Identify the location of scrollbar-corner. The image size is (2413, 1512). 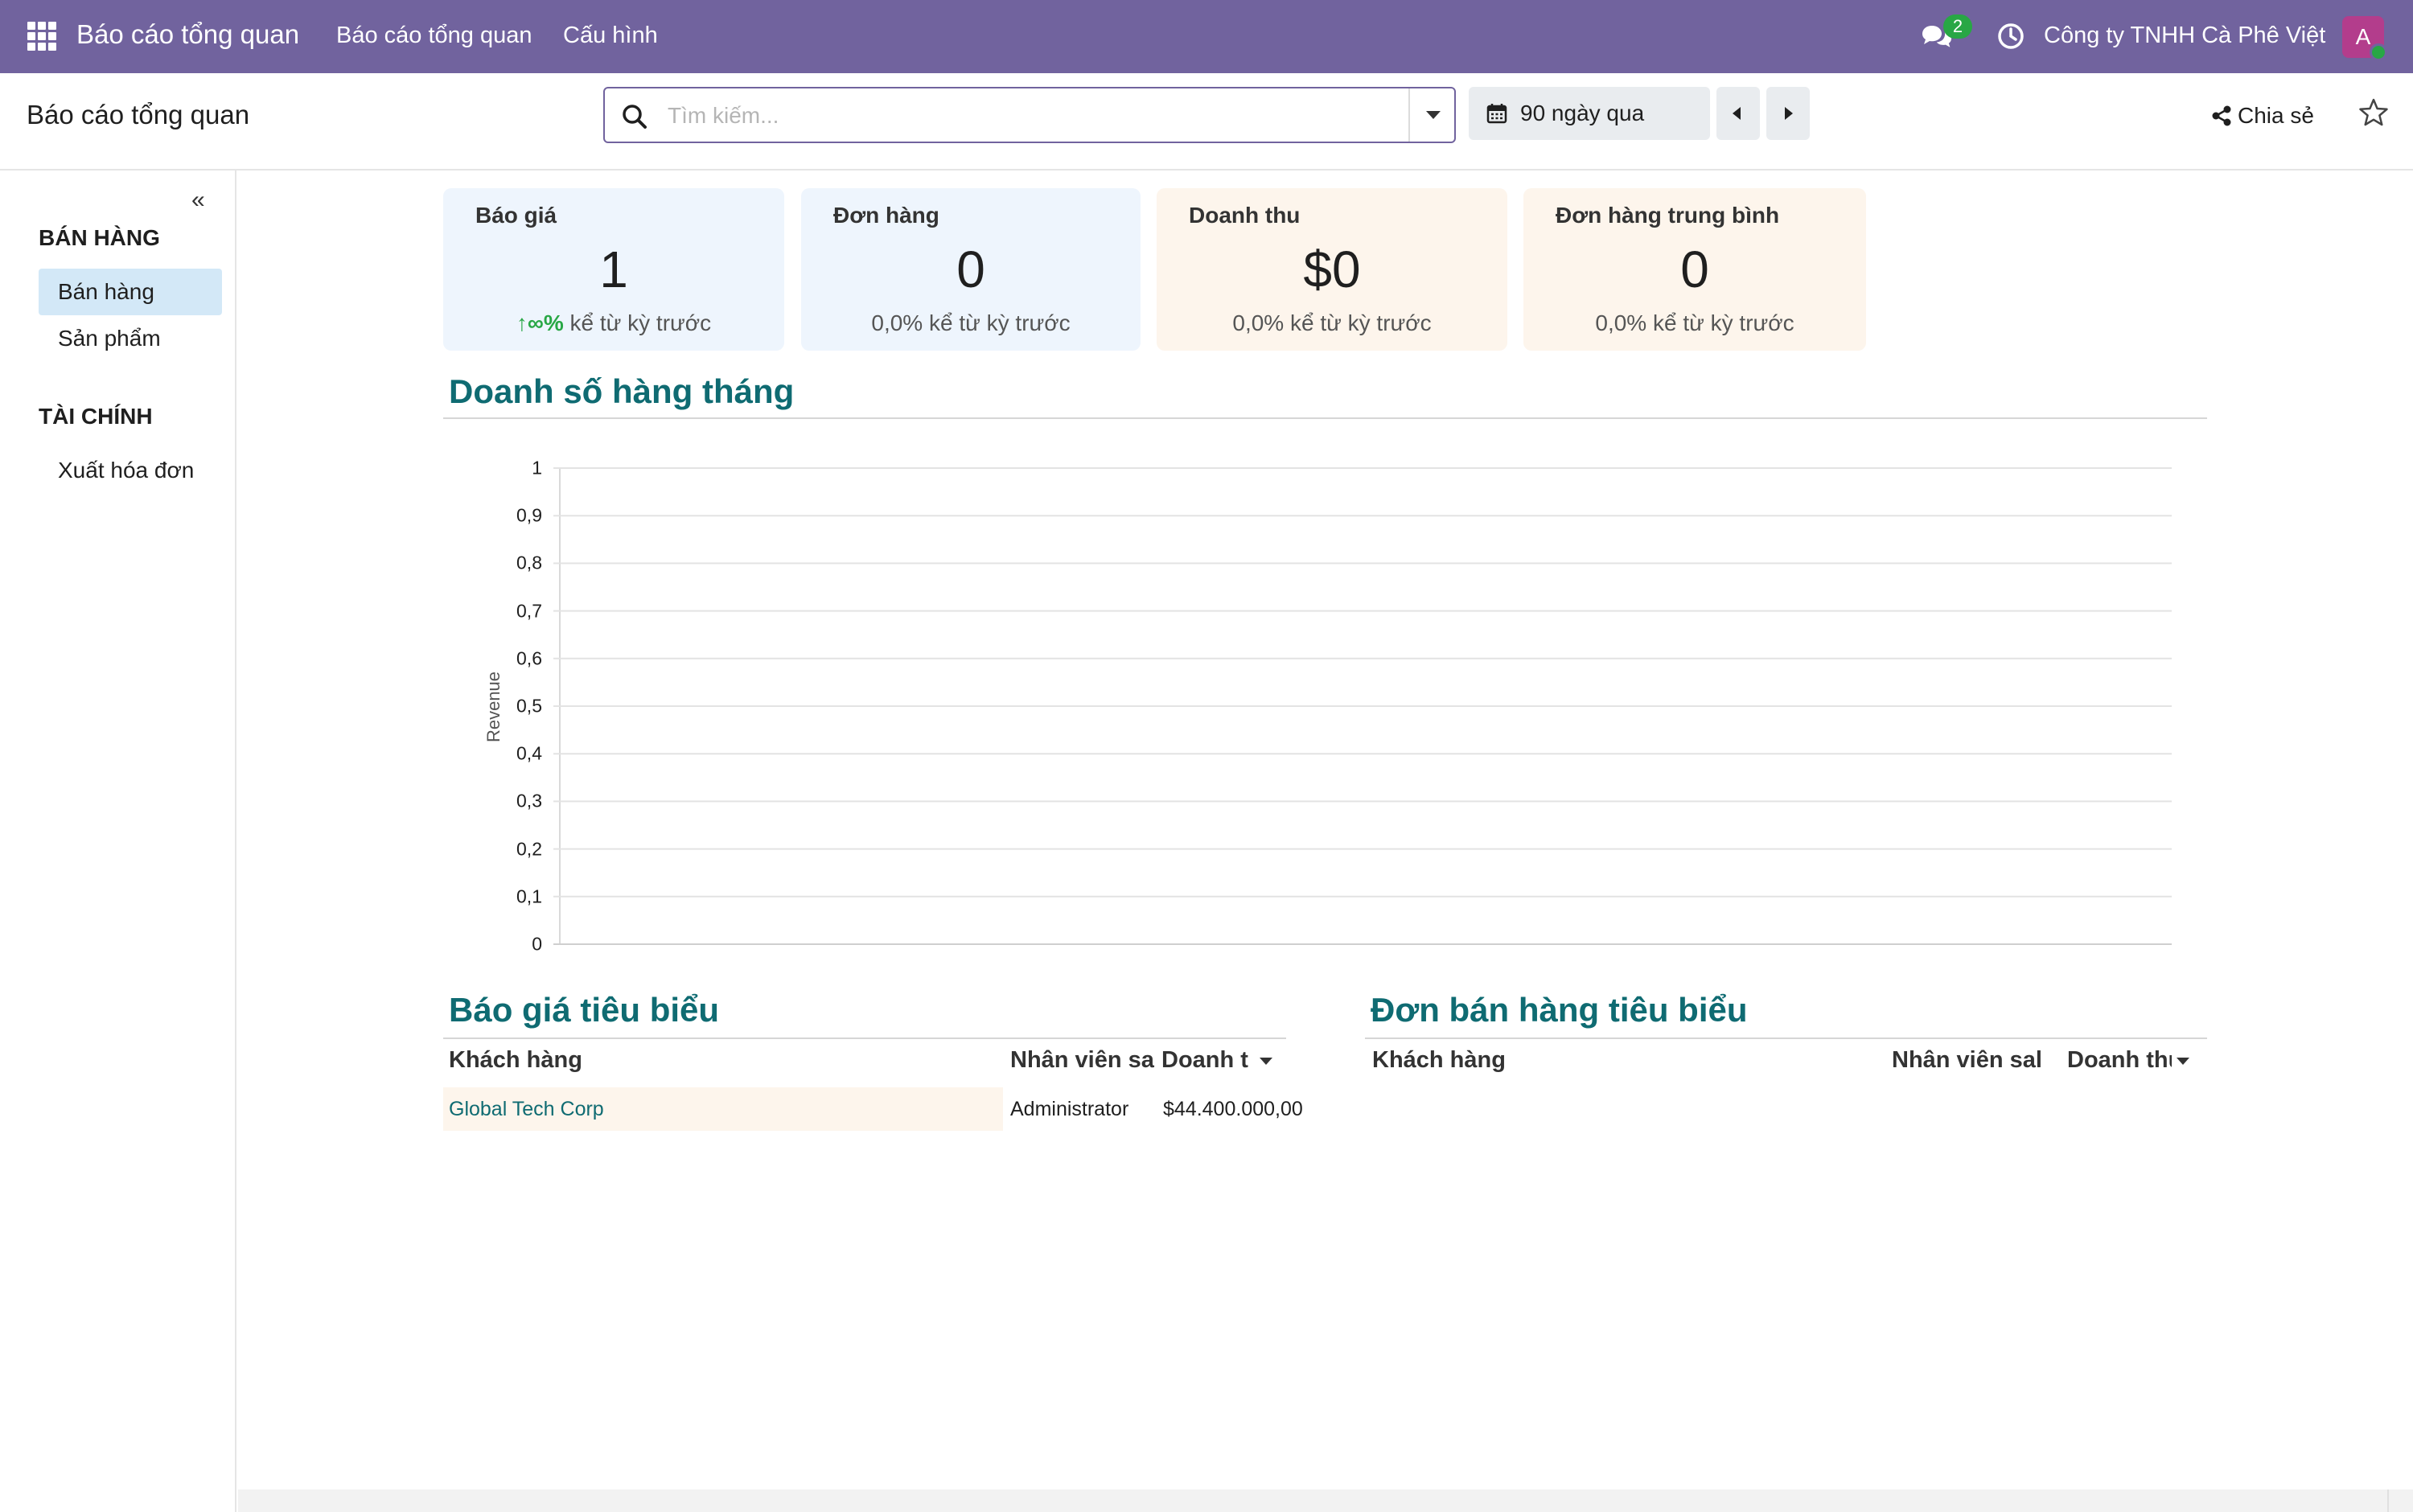
(2399, 1501).